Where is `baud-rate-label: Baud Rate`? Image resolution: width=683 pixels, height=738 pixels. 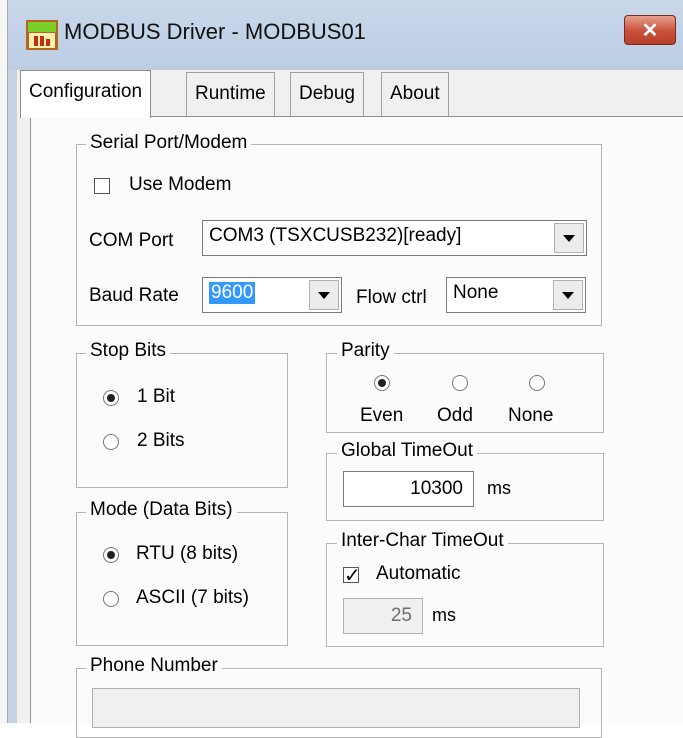
baud-rate-label: Baud Rate is located at coordinates (134, 295).